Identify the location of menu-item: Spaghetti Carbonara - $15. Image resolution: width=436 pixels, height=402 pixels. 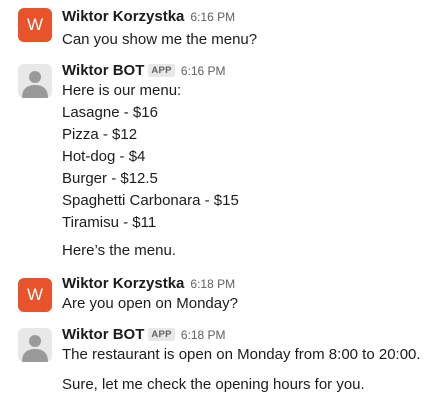
(150, 200).